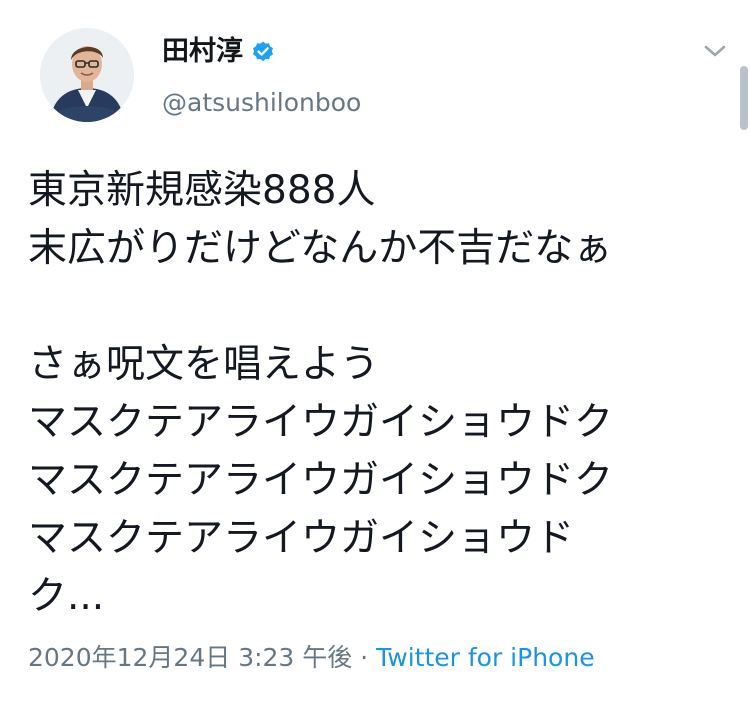 This screenshot has height=702, width=750. What do you see at coordinates (261, 103) in the screenshot?
I see `author-handle: @atsushilonboo` at bounding box center [261, 103].